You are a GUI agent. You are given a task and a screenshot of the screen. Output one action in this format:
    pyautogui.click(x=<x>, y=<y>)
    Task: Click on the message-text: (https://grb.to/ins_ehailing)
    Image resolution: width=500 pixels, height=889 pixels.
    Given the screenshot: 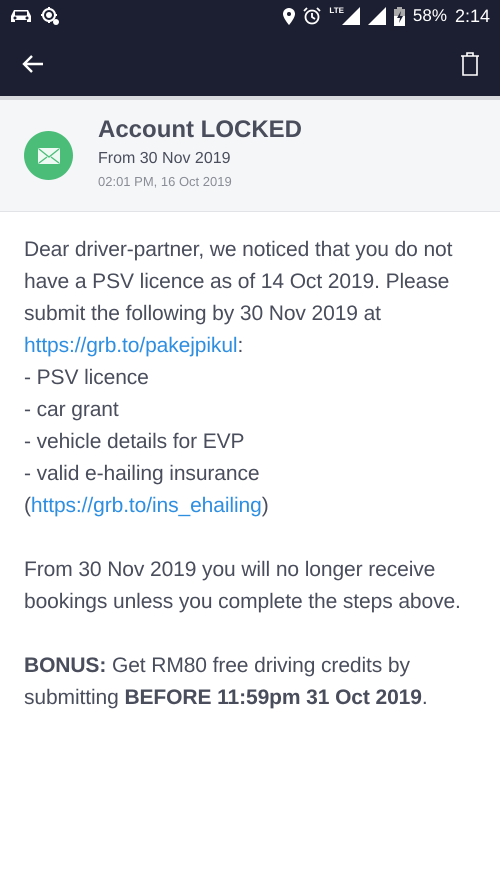 What is the action you would take?
    pyautogui.click(x=147, y=506)
    